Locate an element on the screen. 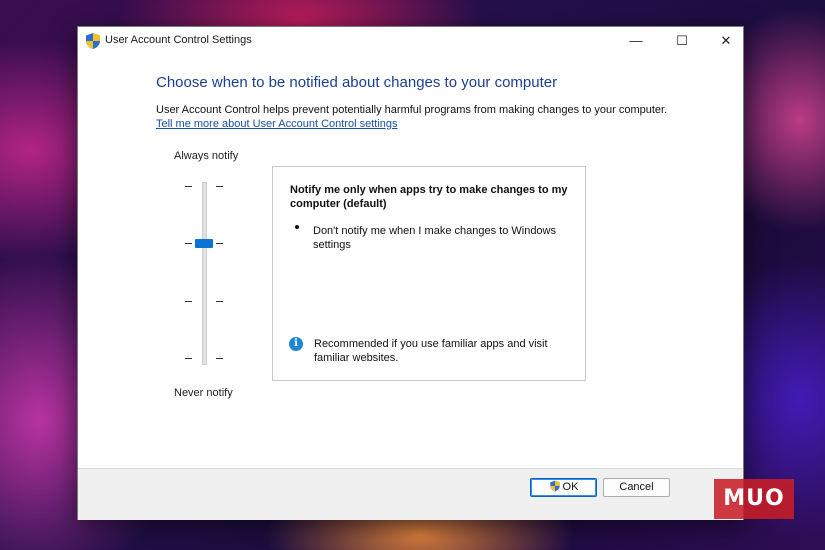 The image size is (825, 550). info-icon: i is located at coordinates (296, 344).